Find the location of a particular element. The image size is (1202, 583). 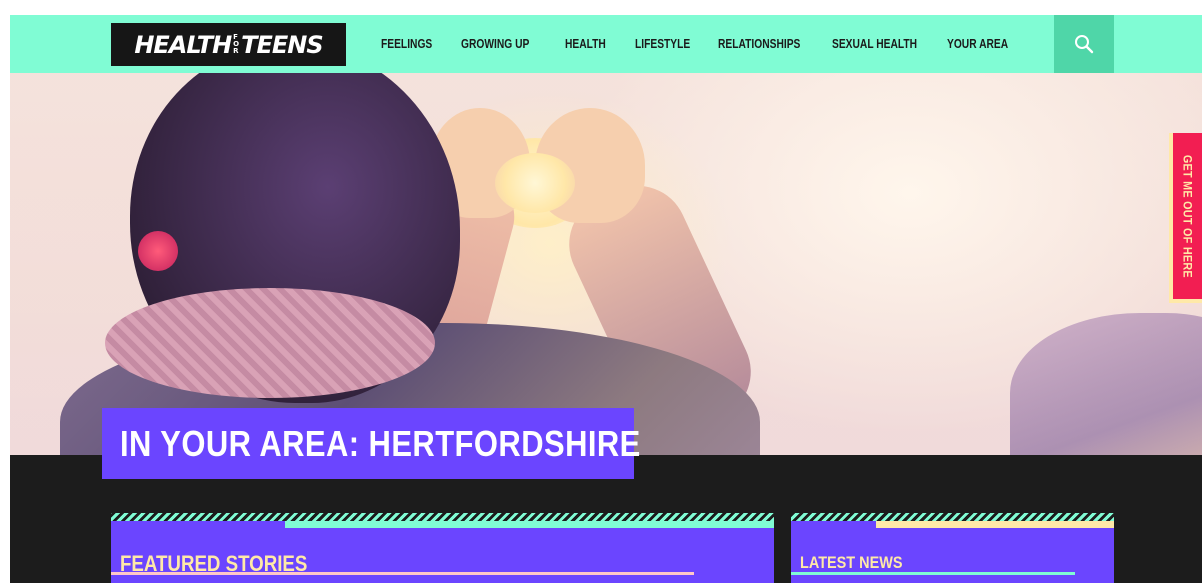

hero-hairtie is located at coordinates (158, 251).